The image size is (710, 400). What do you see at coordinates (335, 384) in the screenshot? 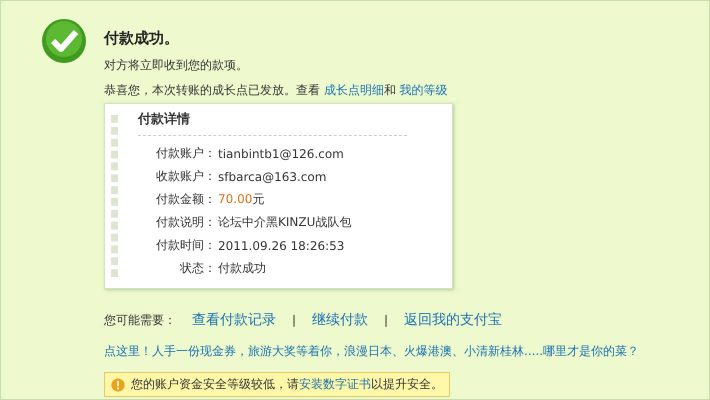
I see `link: 安装数字证书` at bounding box center [335, 384].